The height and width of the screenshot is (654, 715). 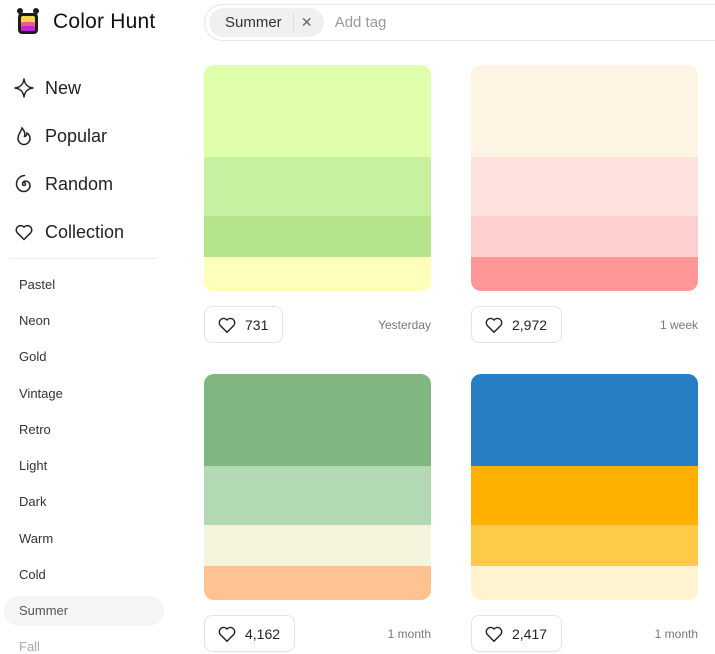 What do you see at coordinates (678, 324) in the screenshot?
I see `palette-date: 1 week` at bounding box center [678, 324].